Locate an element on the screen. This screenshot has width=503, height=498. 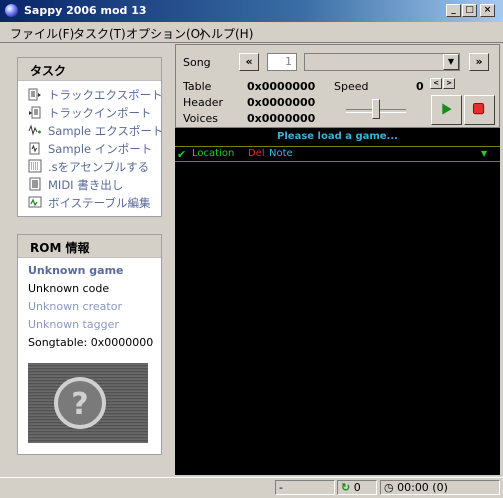
stop-icon is located at coordinates (478, 109).